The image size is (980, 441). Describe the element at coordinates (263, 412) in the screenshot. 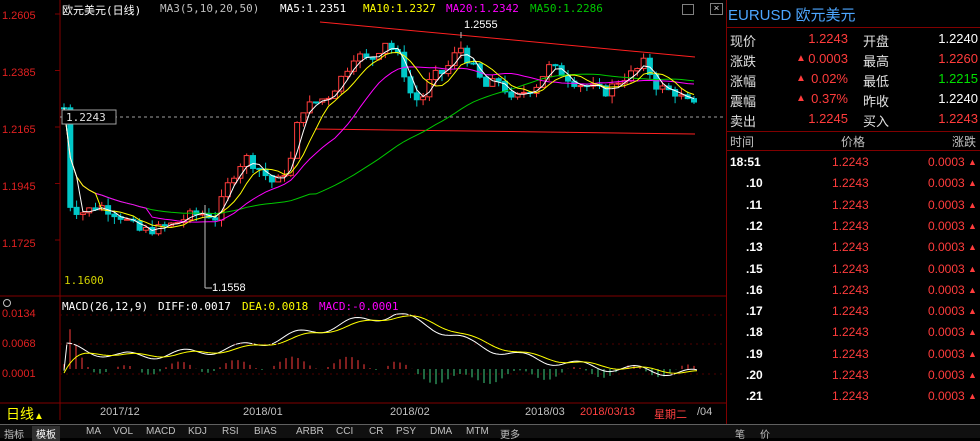

I see `x-date-label: 2018/01` at that location.